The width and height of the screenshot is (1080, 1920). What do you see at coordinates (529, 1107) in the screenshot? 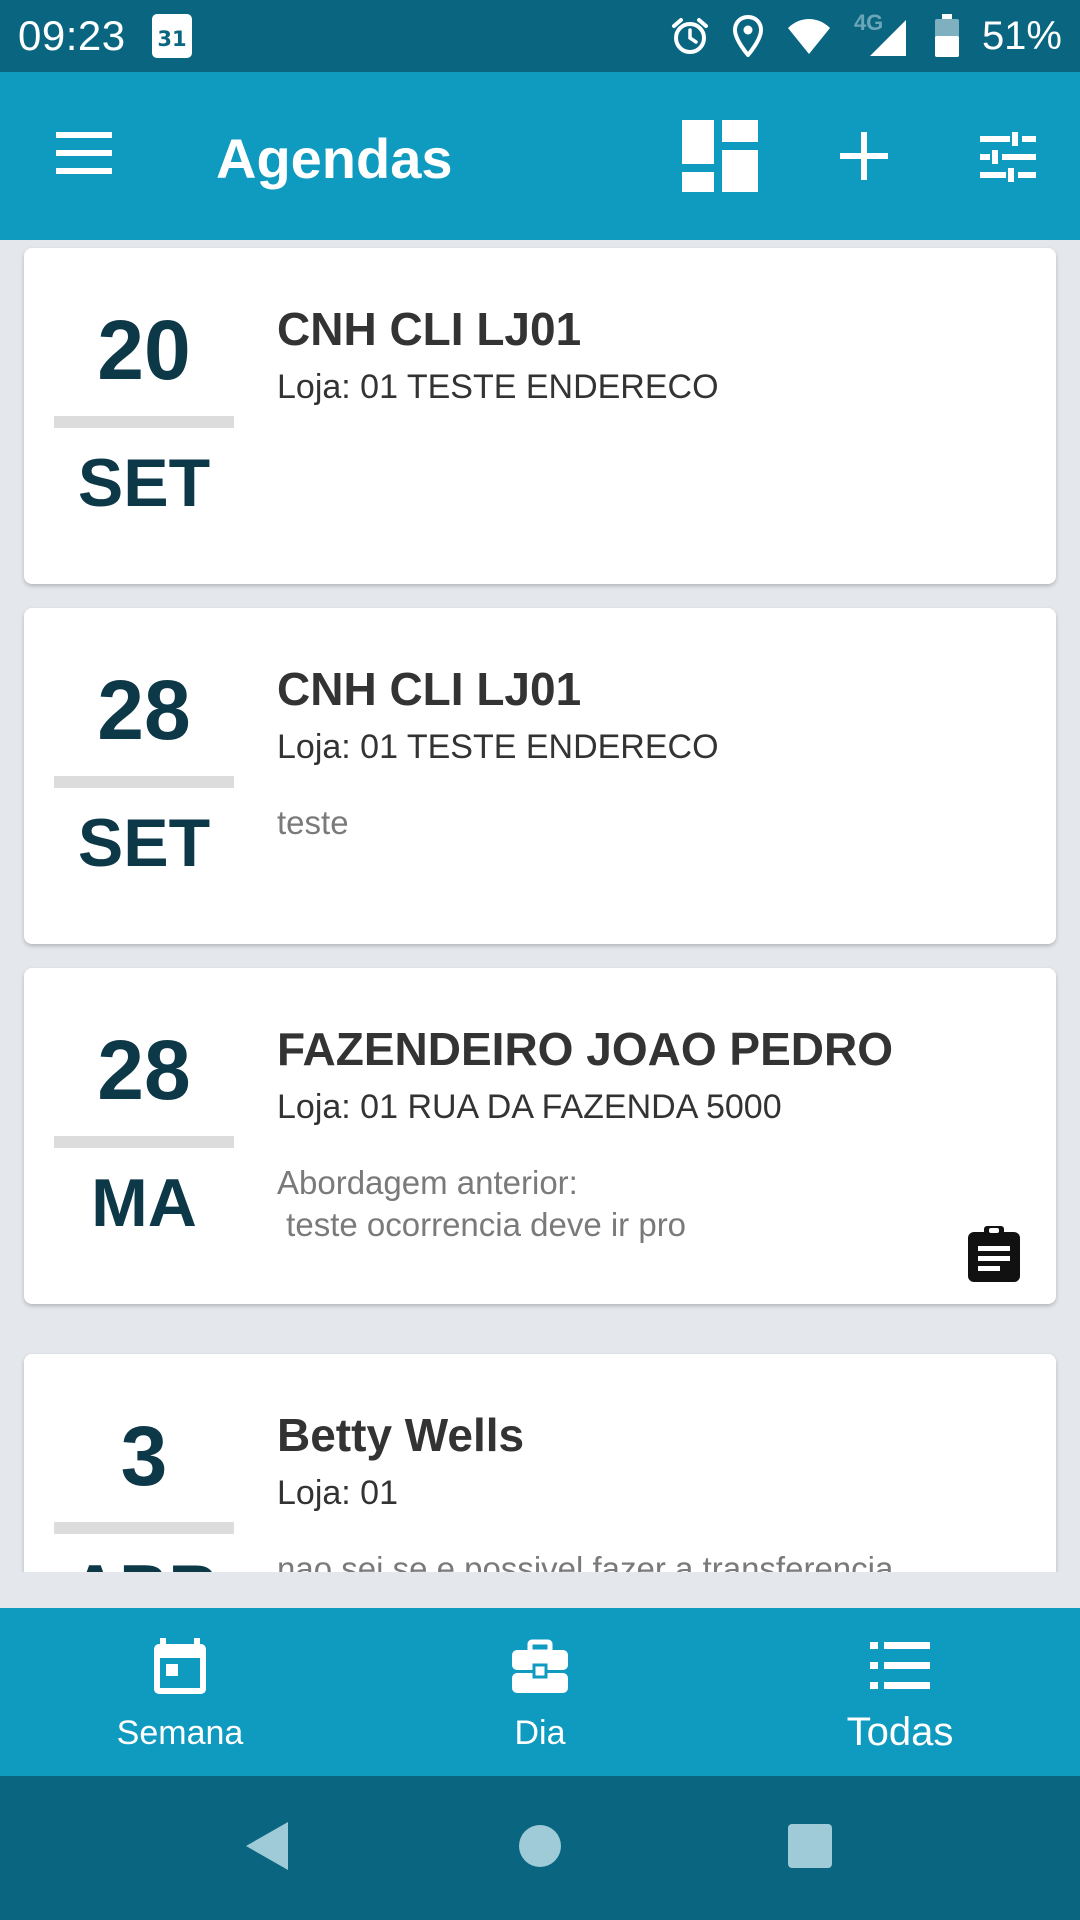
I see `agenda-store: Loja: 01 RUA DA FAZENDA 5000` at bounding box center [529, 1107].